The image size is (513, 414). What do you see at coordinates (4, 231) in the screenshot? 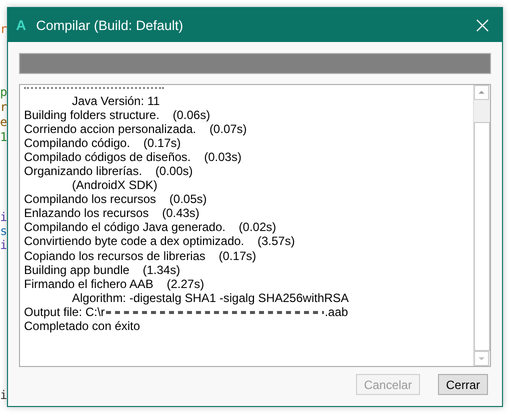
I see `code-fragment: s` at bounding box center [4, 231].